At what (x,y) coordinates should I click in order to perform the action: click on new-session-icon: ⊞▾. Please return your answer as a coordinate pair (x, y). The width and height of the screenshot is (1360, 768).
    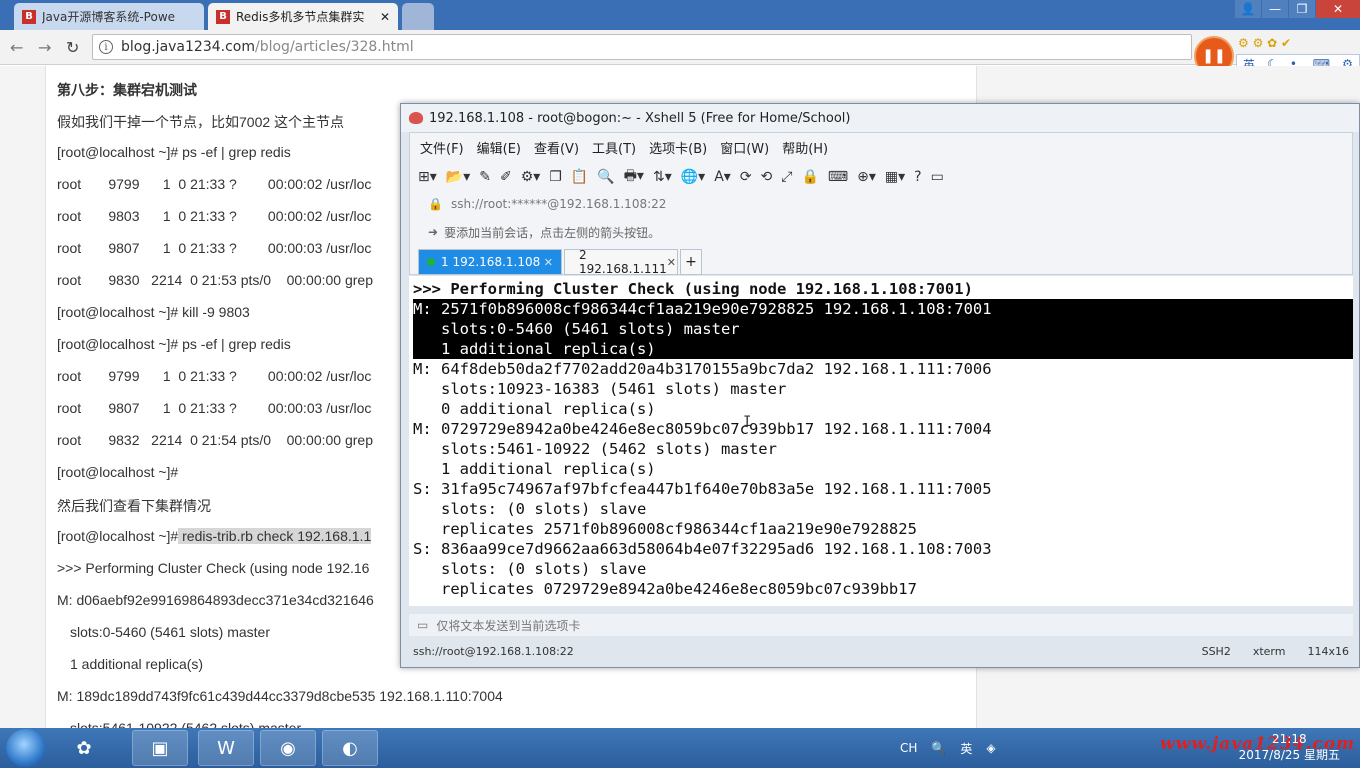
    Looking at the image, I should click on (427, 177).